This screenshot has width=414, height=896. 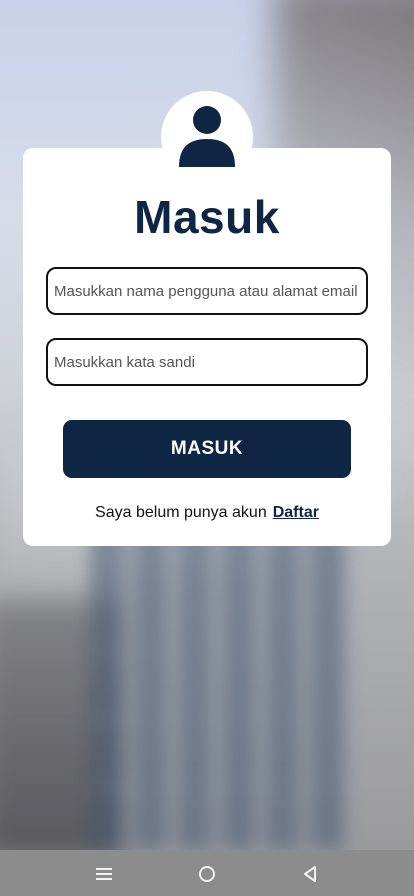 What do you see at coordinates (104, 874) in the screenshot?
I see `menu-icon` at bounding box center [104, 874].